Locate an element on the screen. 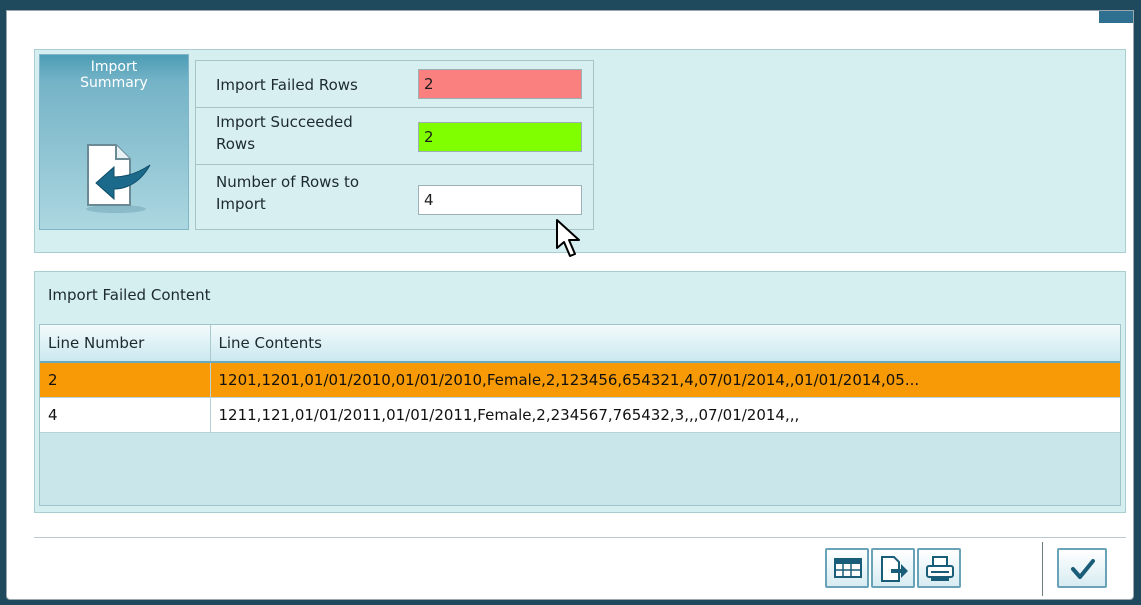 The height and width of the screenshot is (605, 1141). footer-divider is located at coordinates (580, 537).